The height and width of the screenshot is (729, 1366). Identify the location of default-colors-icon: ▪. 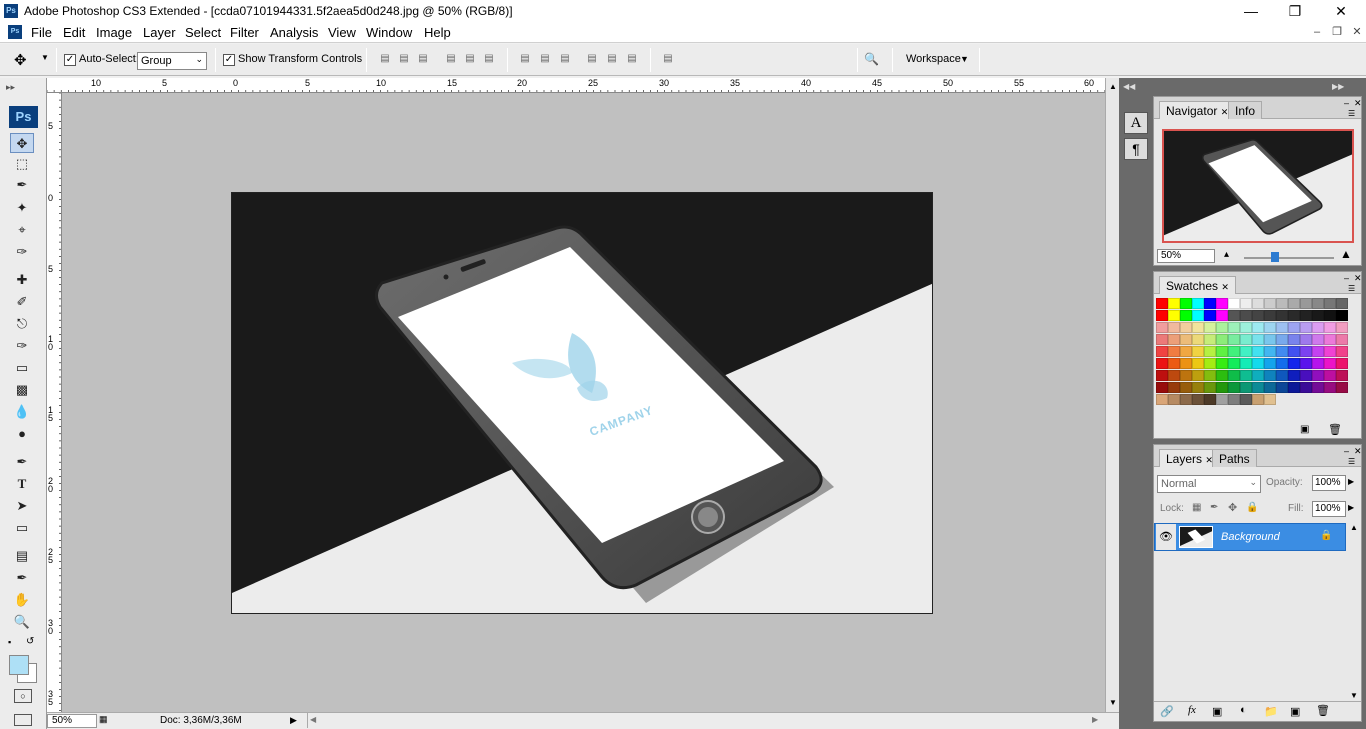
(9, 642).